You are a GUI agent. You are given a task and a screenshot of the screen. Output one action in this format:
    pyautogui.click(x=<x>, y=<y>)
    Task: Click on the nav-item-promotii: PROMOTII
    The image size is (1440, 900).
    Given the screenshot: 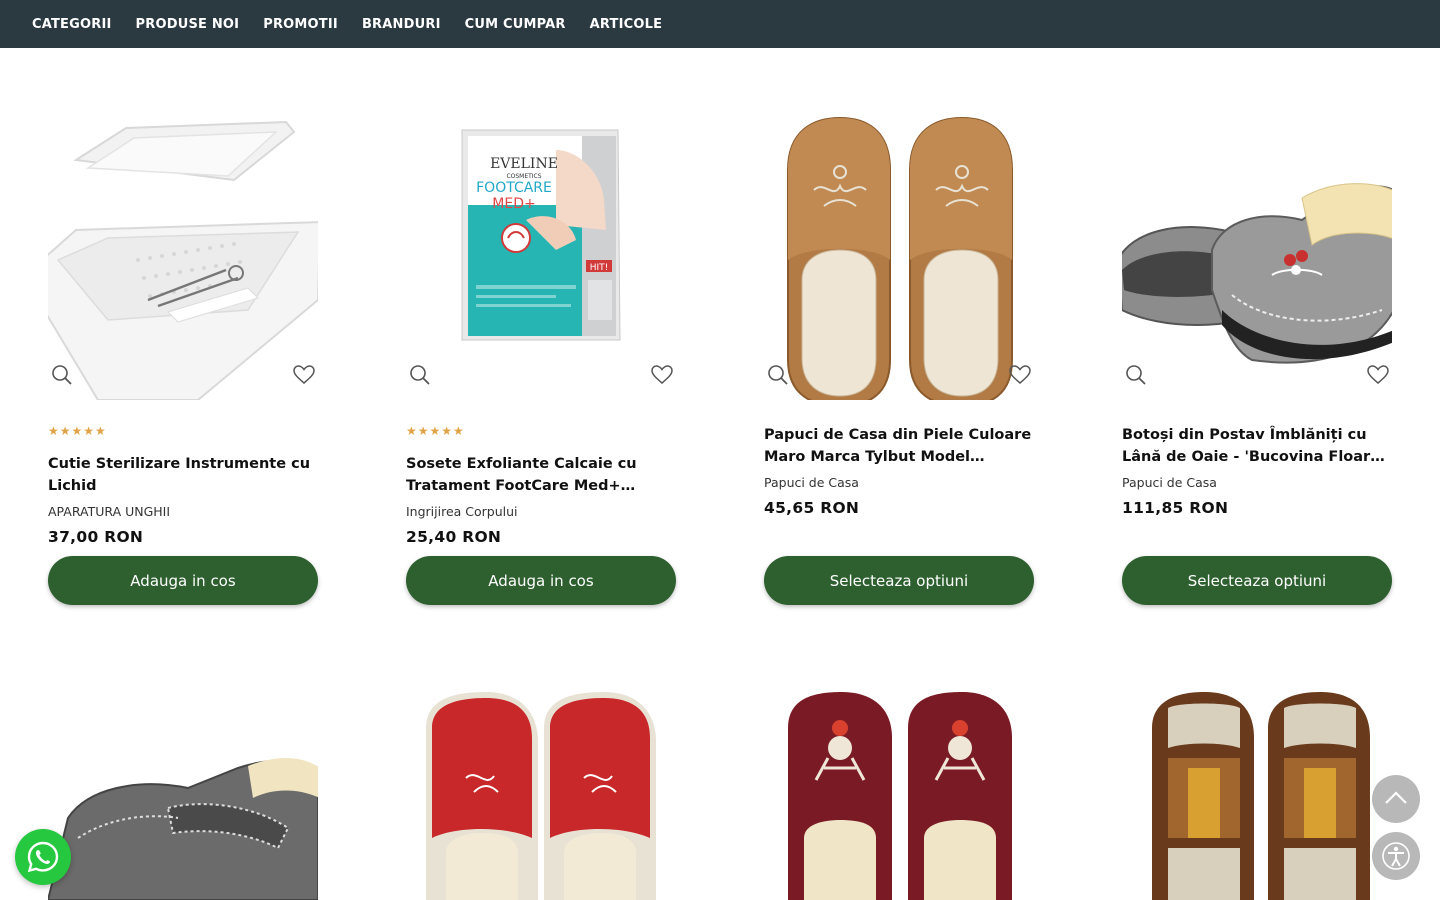 What is the action you would take?
    pyautogui.click(x=300, y=24)
    